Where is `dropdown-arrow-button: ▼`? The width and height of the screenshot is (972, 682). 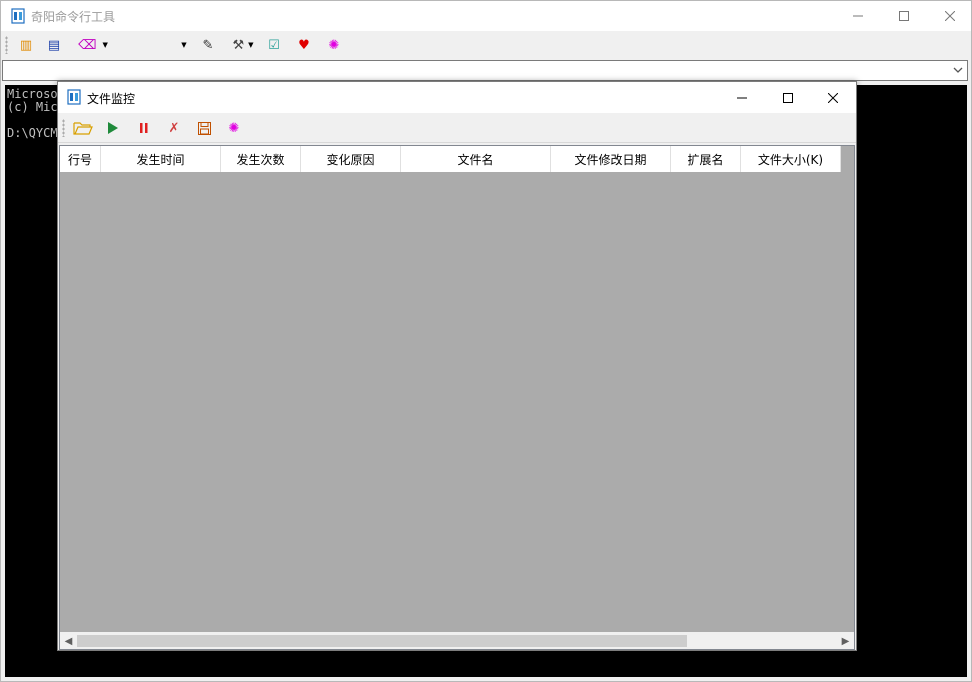 dropdown-arrow-button: ▼ is located at coordinates (184, 45).